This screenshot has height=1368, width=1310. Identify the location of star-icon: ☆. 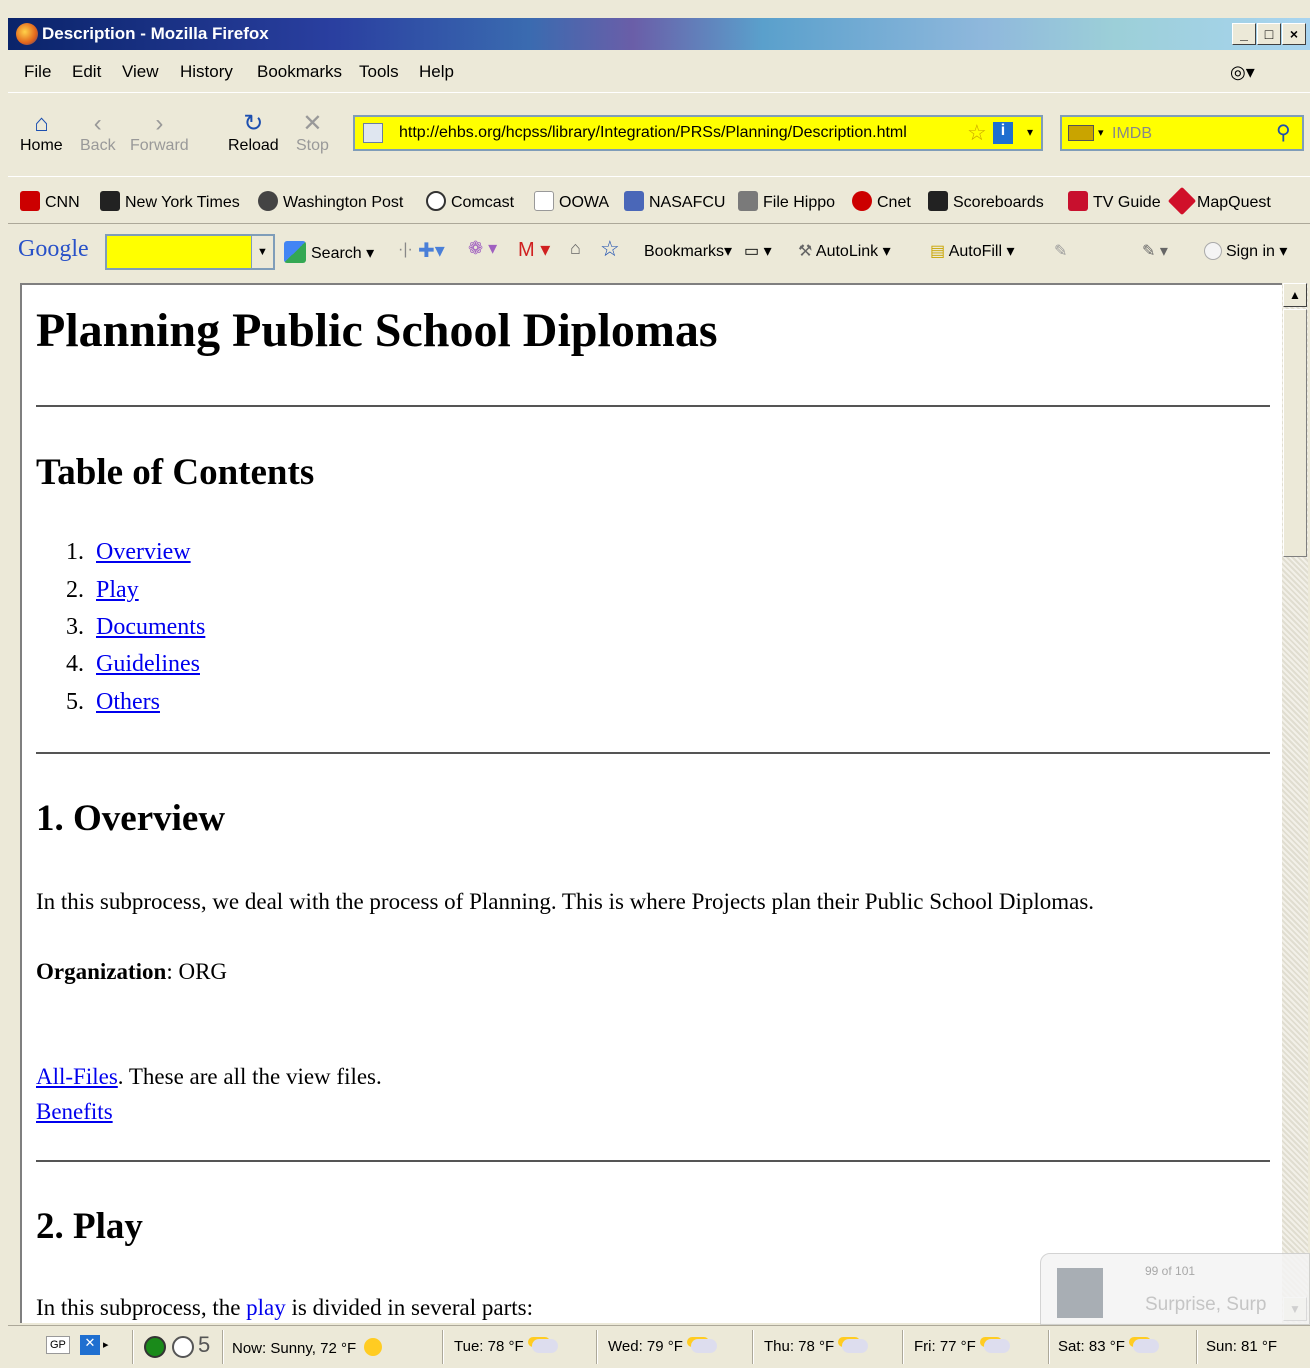
(610, 249).